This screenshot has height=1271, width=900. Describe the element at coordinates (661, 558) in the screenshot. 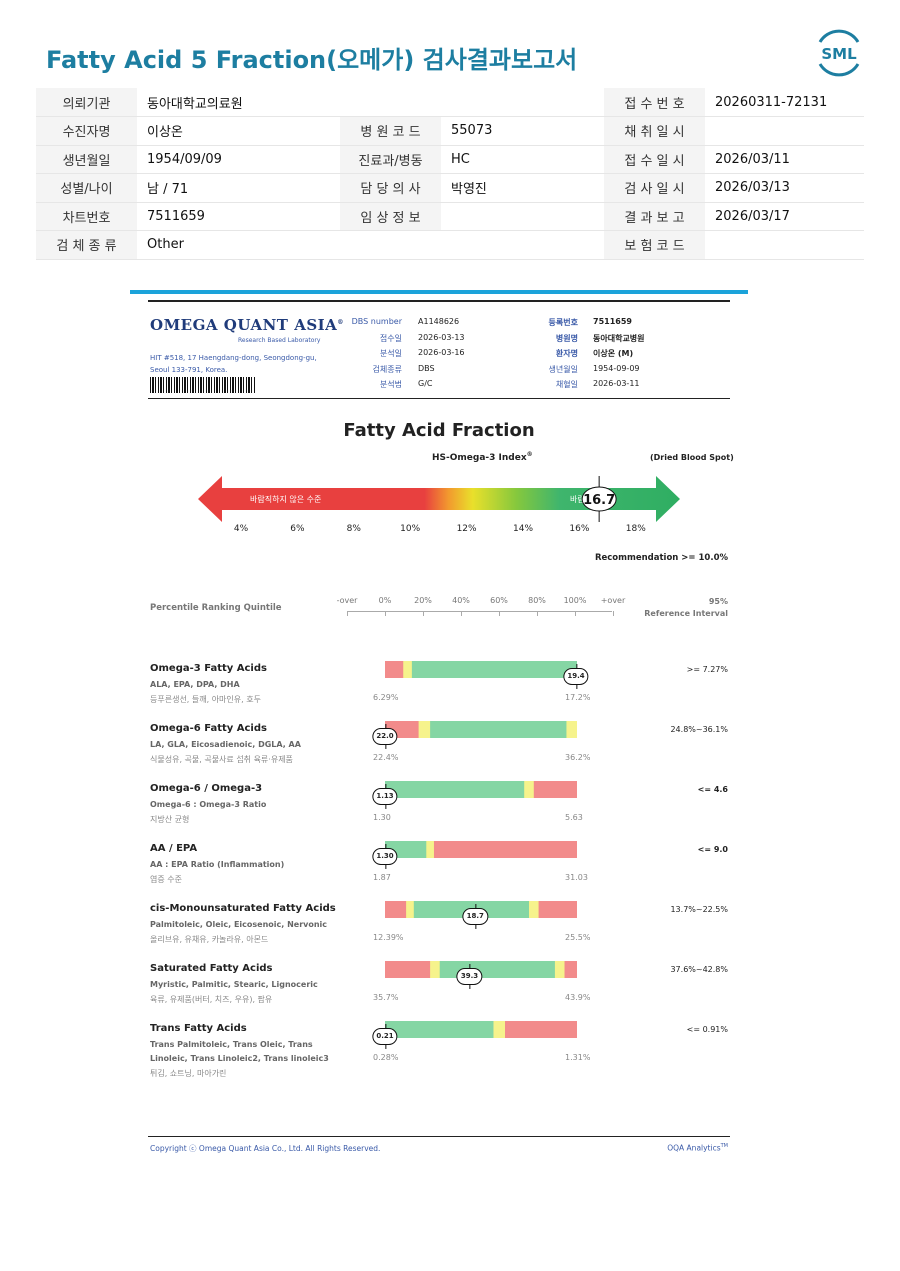

I see `recommendation: Recommendation >= 10.0%` at that location.